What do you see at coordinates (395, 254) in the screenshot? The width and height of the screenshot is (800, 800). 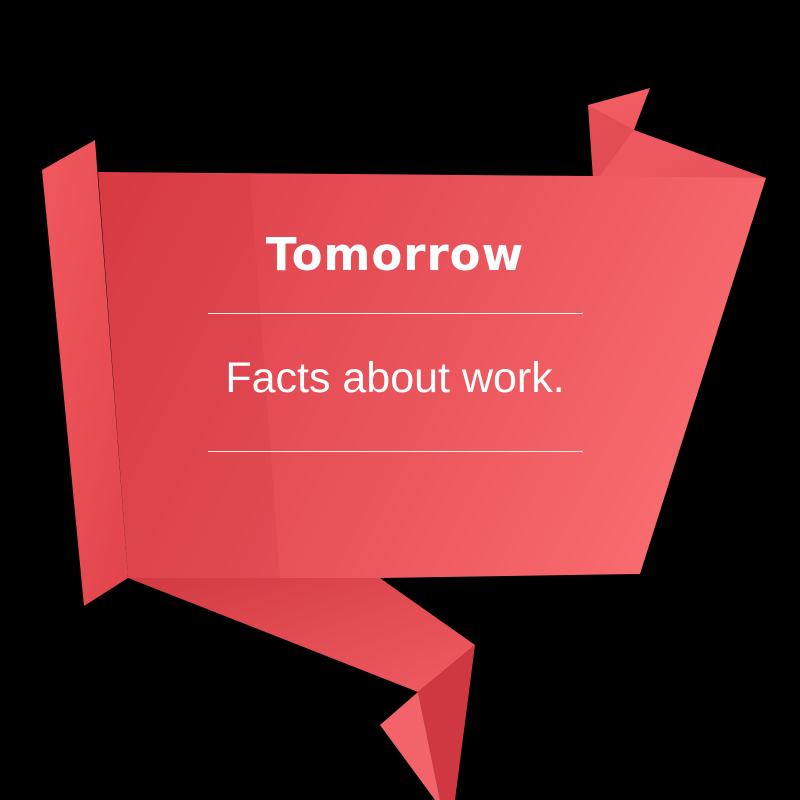 I see `banner-title: Tomorrow` at bounding box center [395, 254].